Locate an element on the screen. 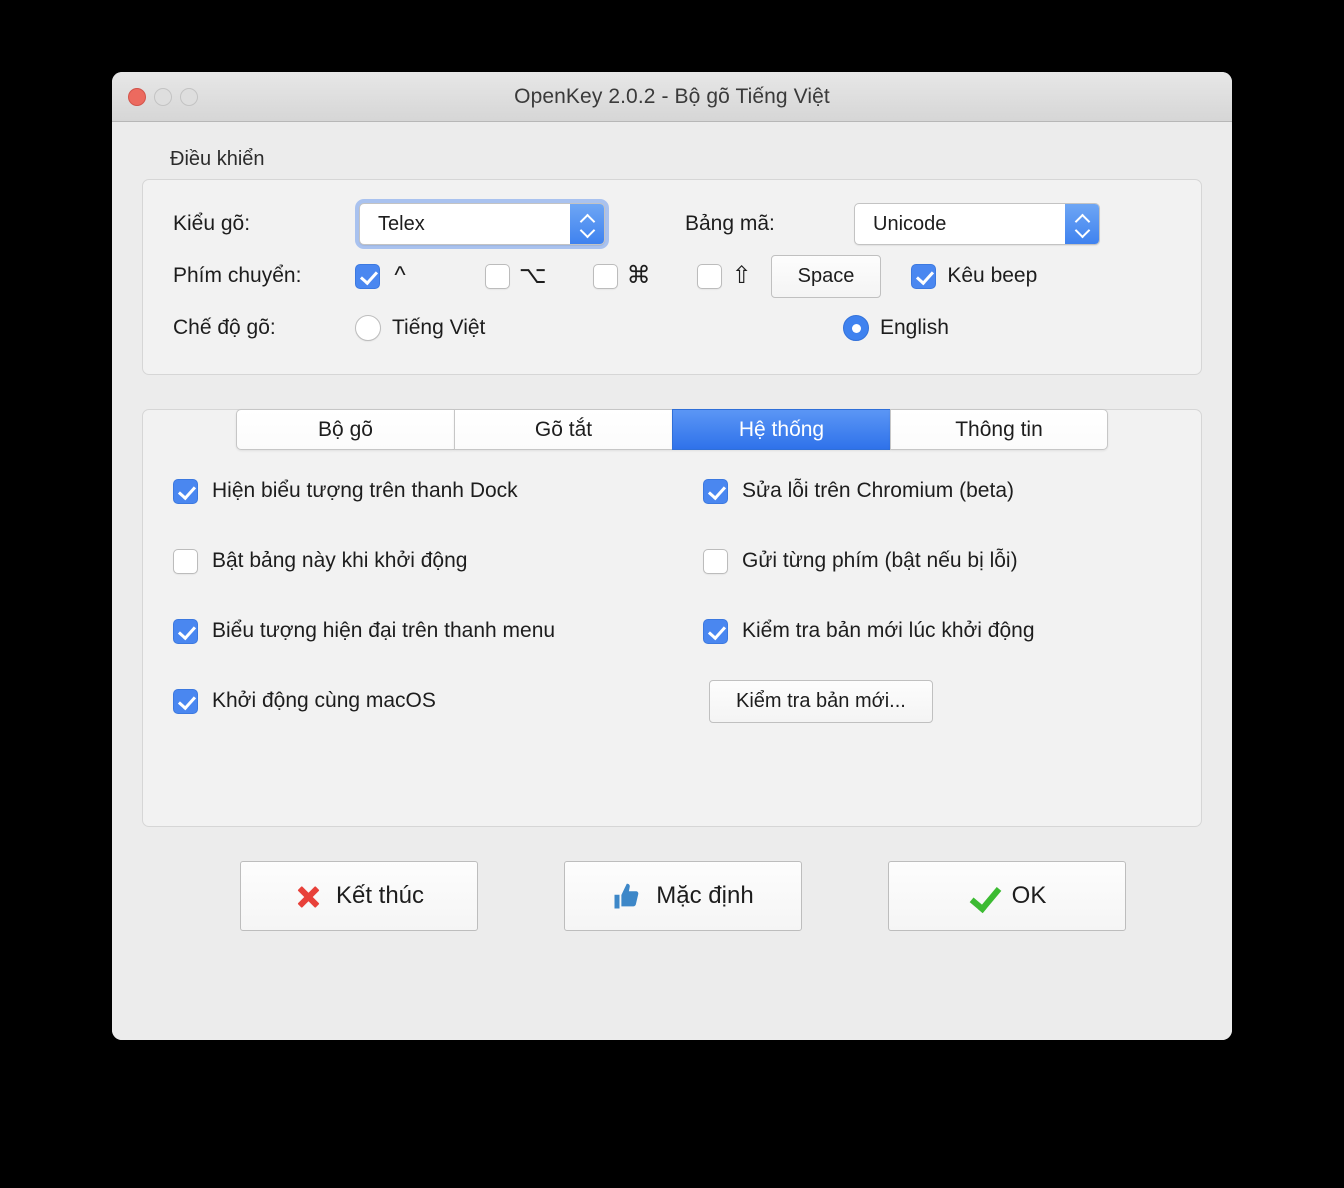 The image size is (1344, 1188). option-key-icon: ⌥ is located at coordinates (533, 275).